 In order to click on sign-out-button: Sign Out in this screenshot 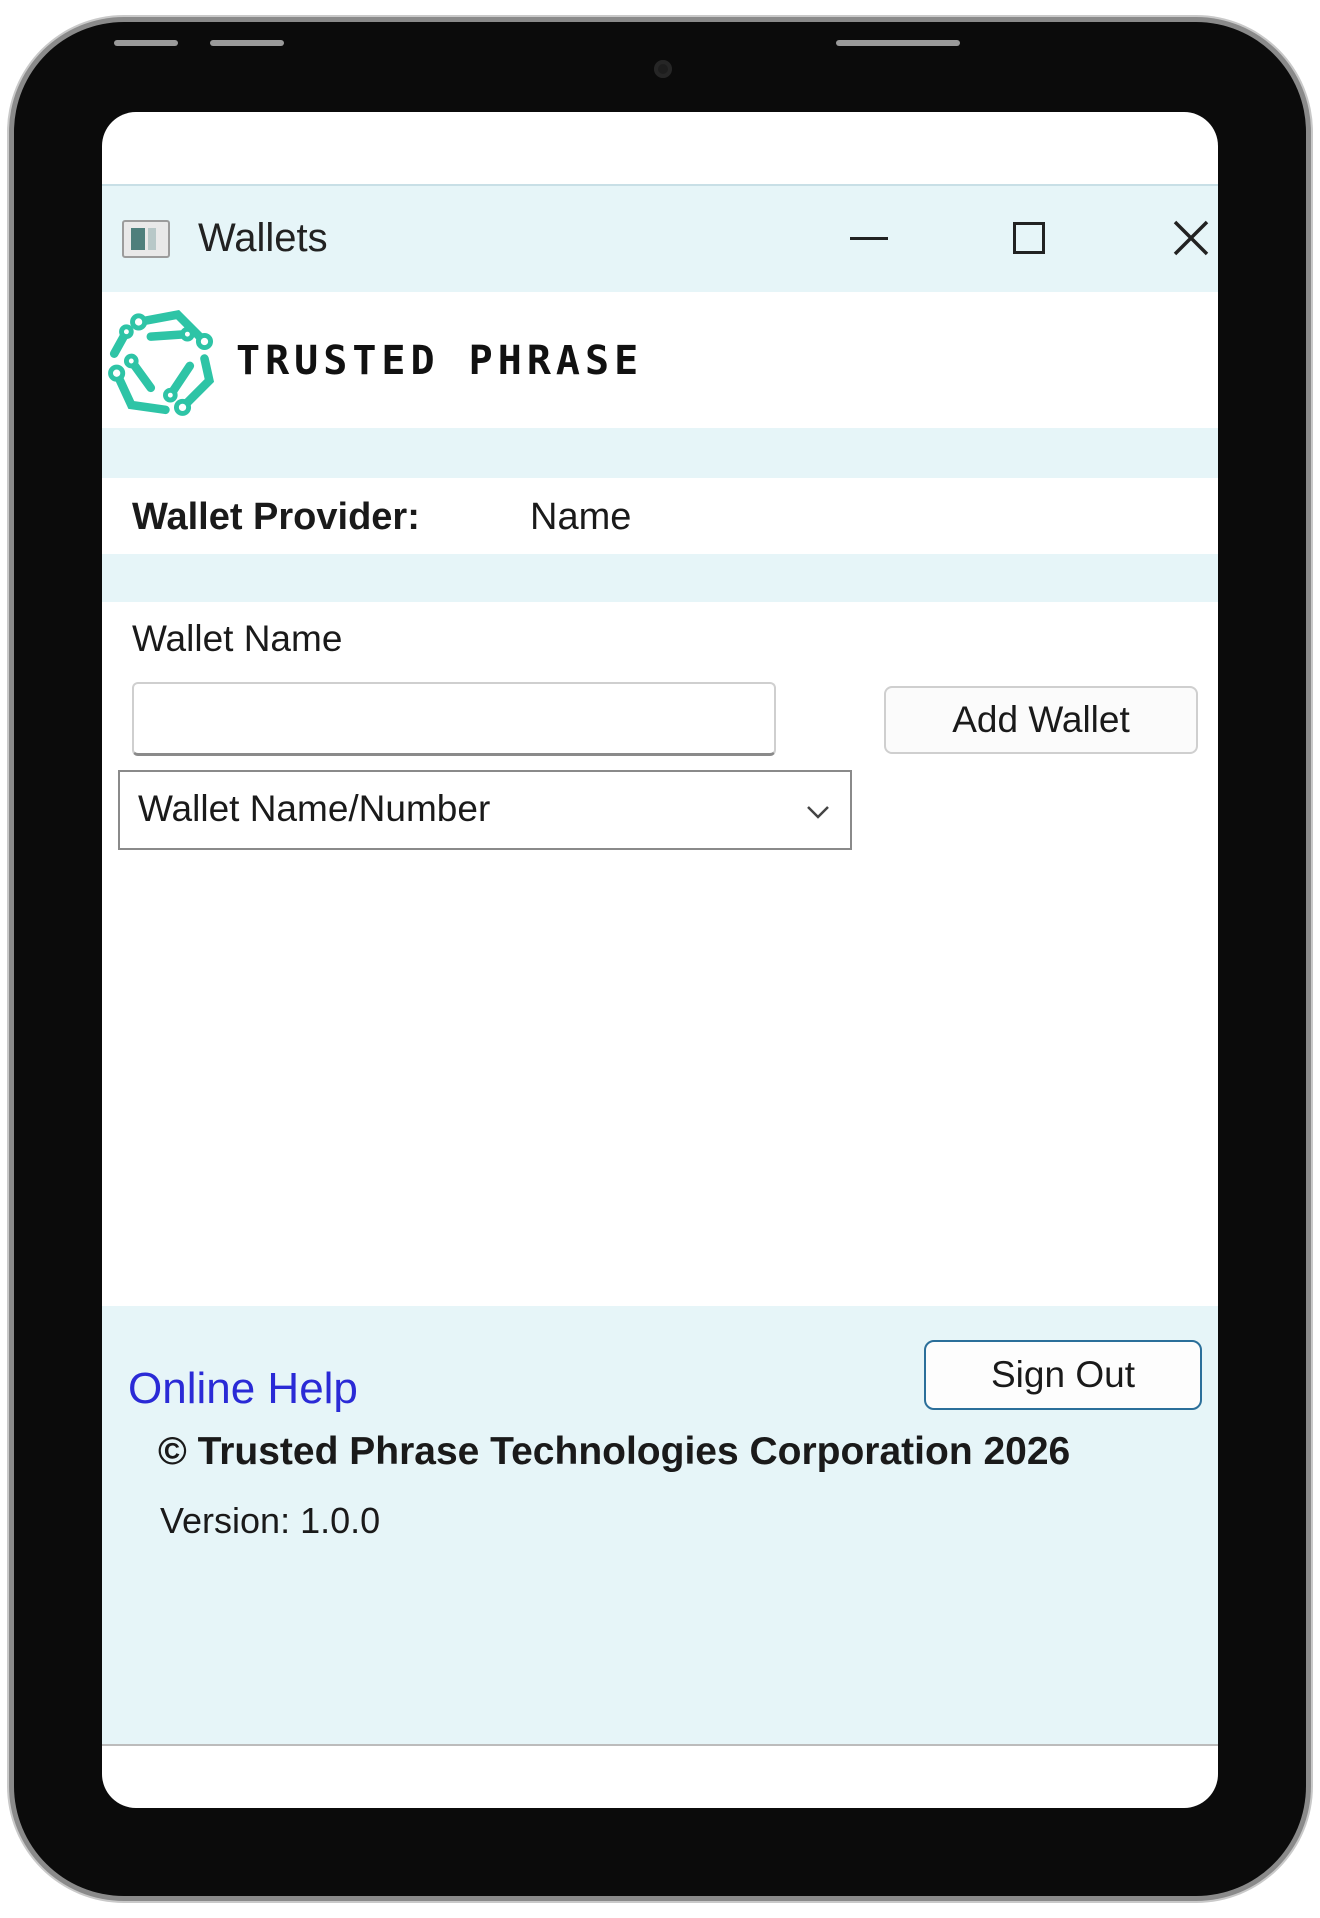, I will do `click(1063, 1375)`.